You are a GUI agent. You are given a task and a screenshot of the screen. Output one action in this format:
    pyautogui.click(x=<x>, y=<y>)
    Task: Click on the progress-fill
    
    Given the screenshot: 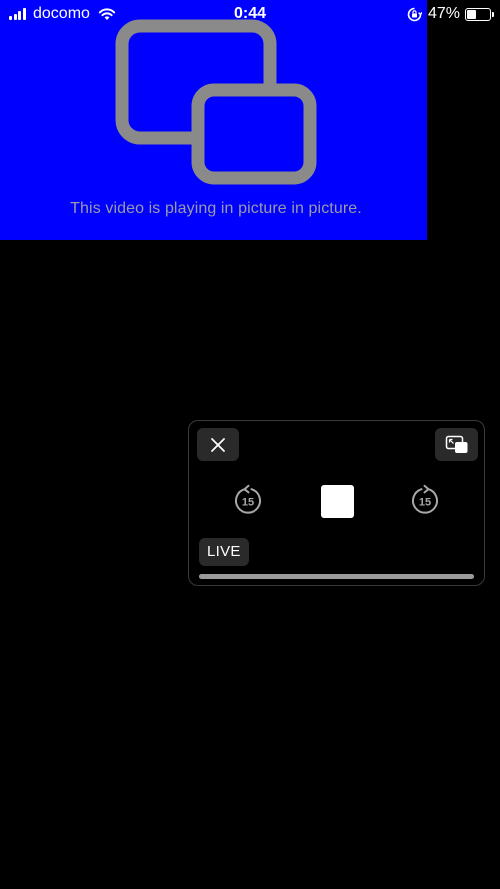 What is the action you would take?
    pyautogui.click(x=336, y=576)
    